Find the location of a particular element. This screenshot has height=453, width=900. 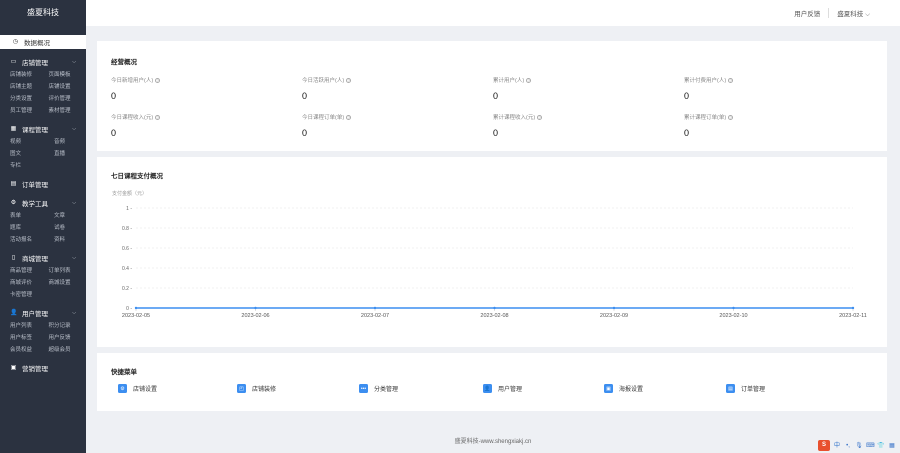

quick-menu-item: 👤 用户管理 is located at coordinates (502, 388).